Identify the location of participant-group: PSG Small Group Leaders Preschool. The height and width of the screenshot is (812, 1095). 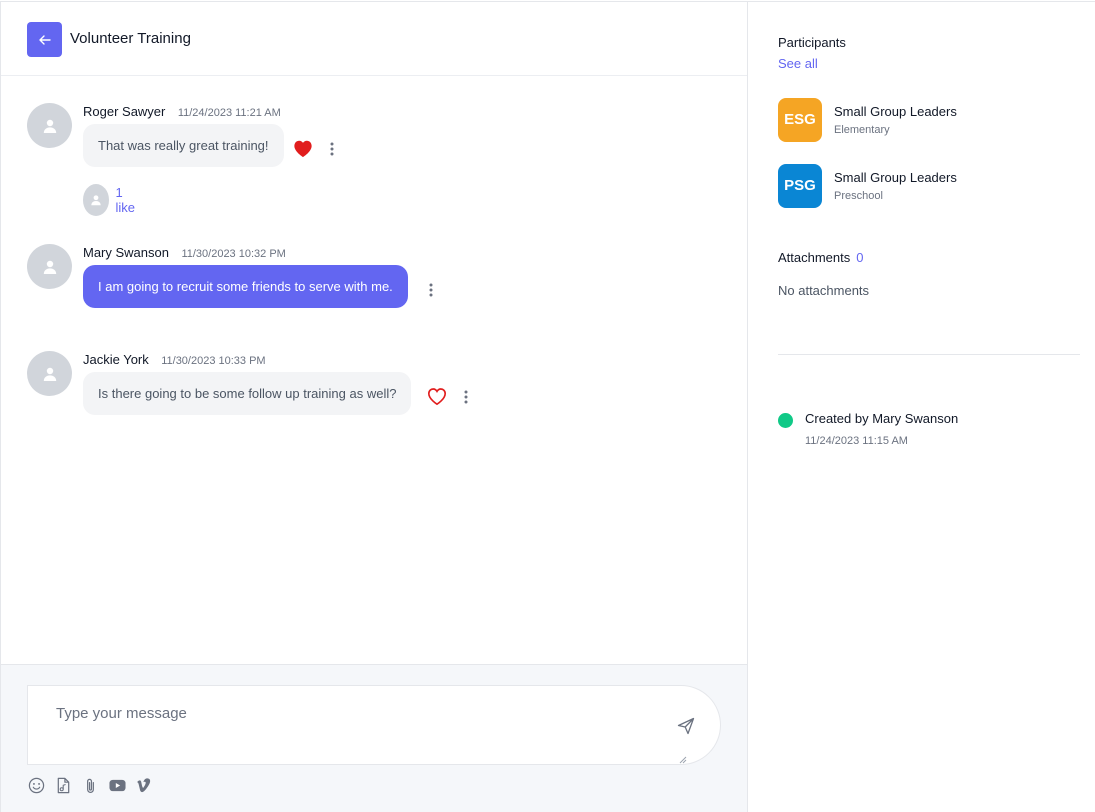
(867, 185).